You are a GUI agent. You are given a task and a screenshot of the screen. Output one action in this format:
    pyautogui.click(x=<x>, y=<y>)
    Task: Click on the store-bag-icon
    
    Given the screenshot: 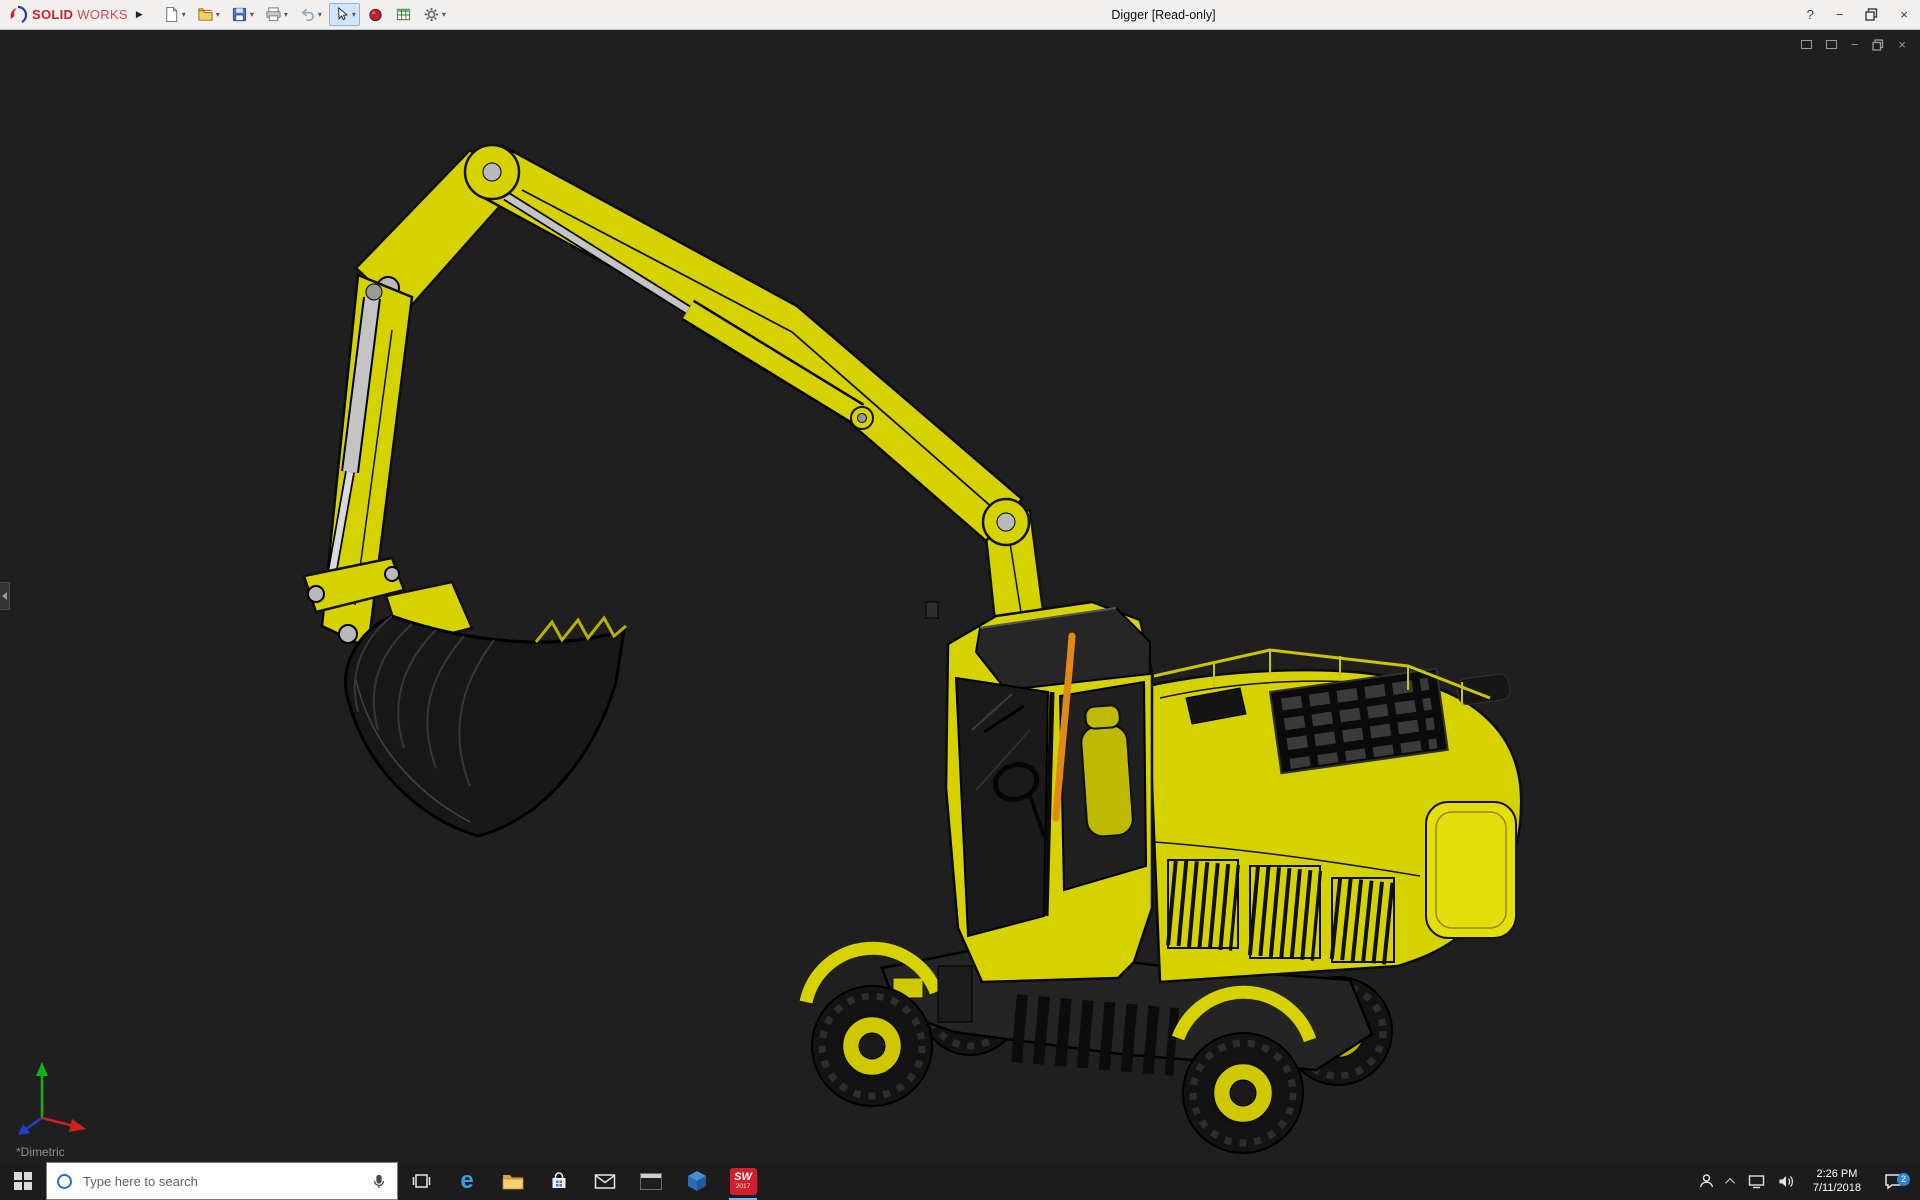 What is the action you would take?
    pyautogui.click(x=559, y=1180)
    